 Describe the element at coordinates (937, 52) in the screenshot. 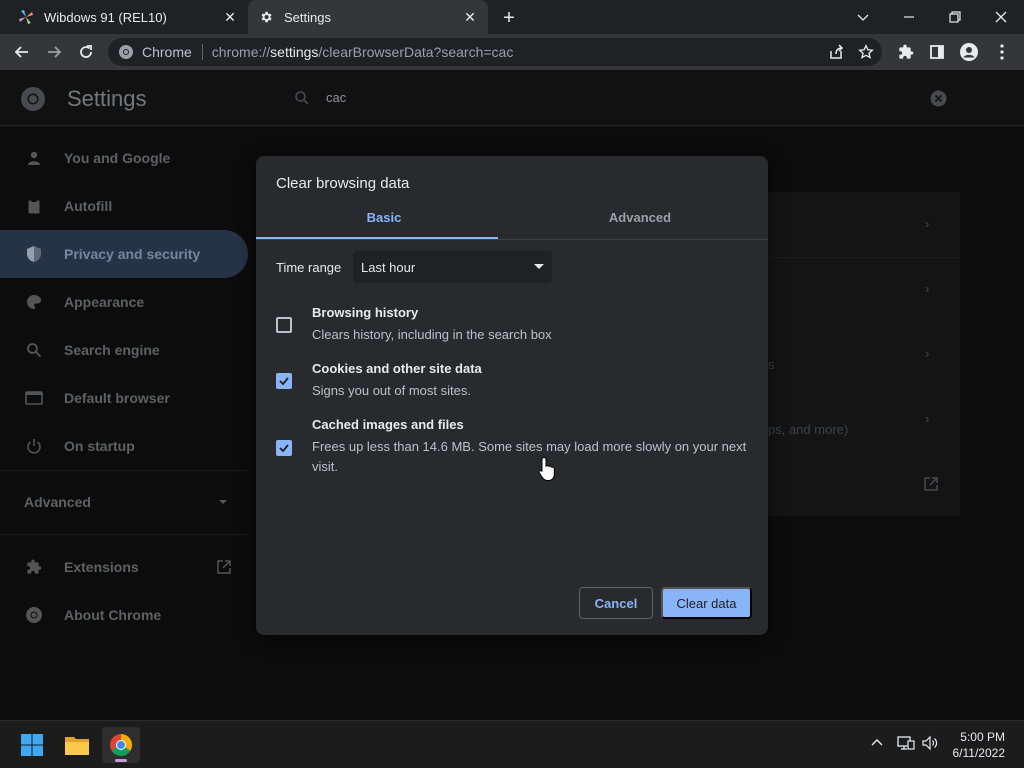

I see `side-panel-icon` at that location.